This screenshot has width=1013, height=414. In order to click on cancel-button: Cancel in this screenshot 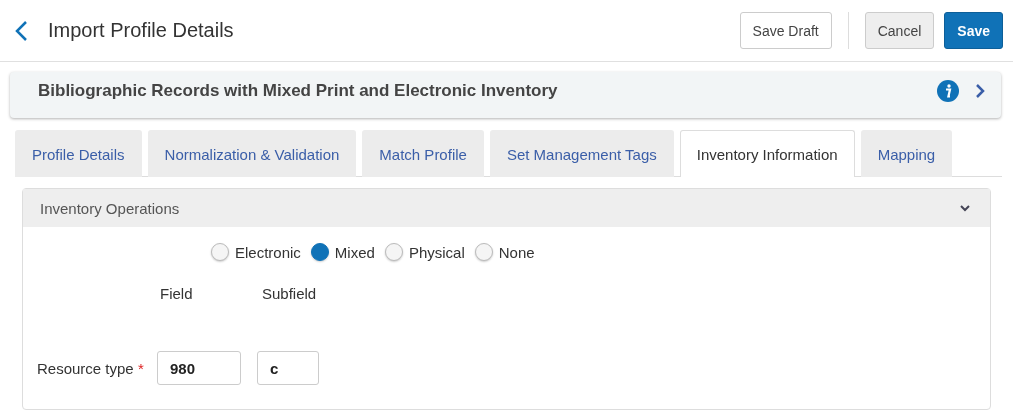, I will do `click(899, 30)`.